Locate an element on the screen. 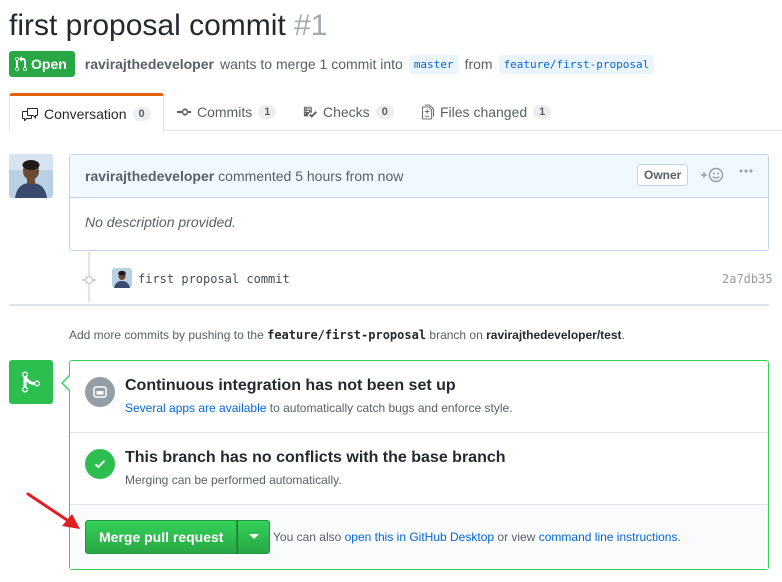 The height and width of the screenshot is (582, 782). tab-label: Files changed is located at coordinates (484, 112).